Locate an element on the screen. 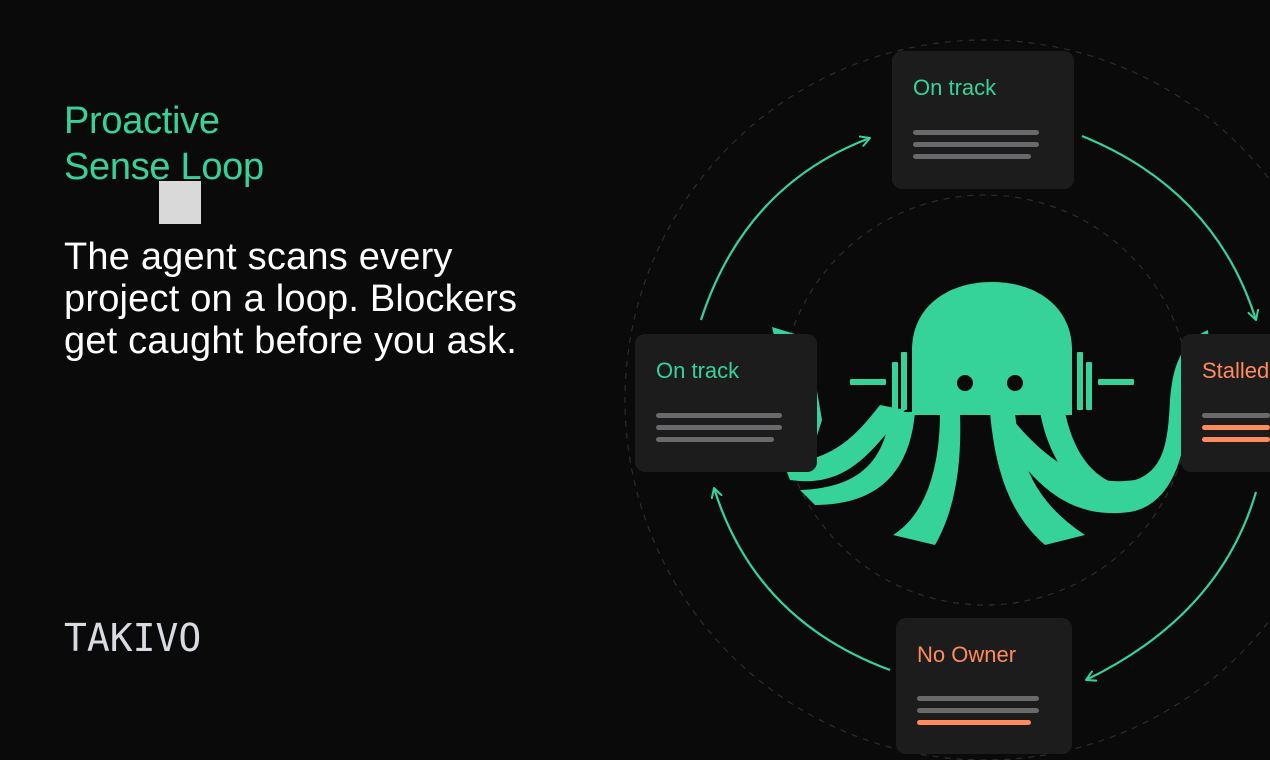  octopus-left-eye is located at coordinates (965, 383).